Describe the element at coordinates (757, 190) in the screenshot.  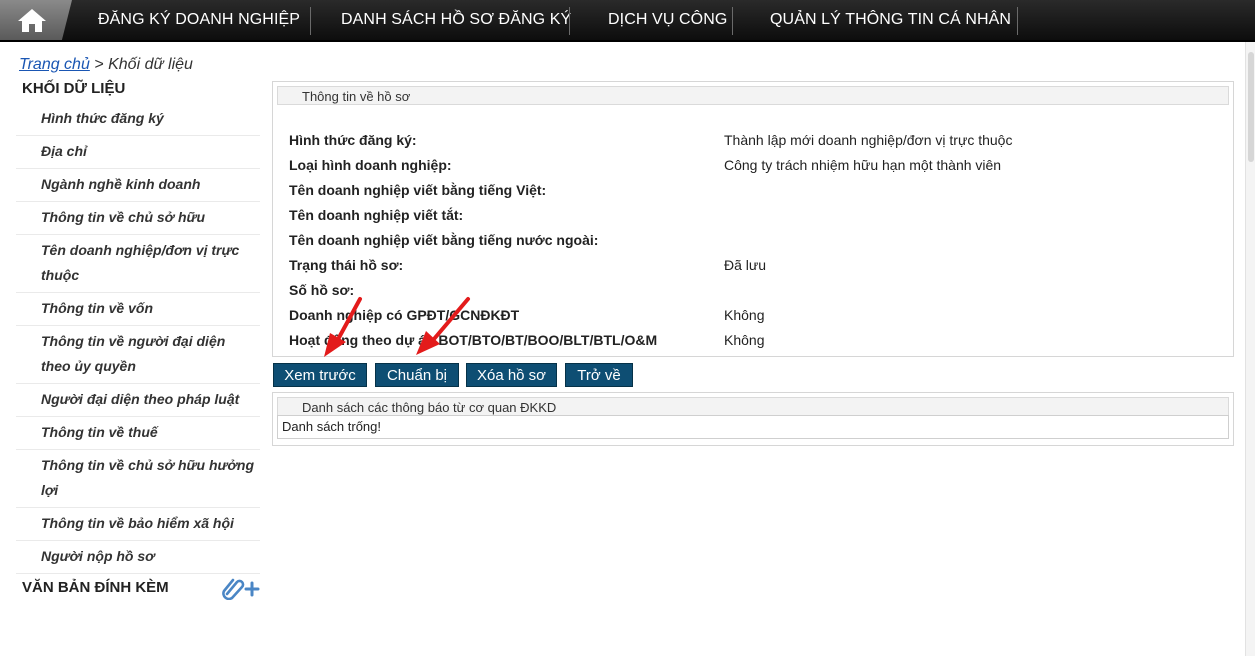
I see `info-row: Tên doanh nghiệp viết bằng tiếng Việt:` at that location.